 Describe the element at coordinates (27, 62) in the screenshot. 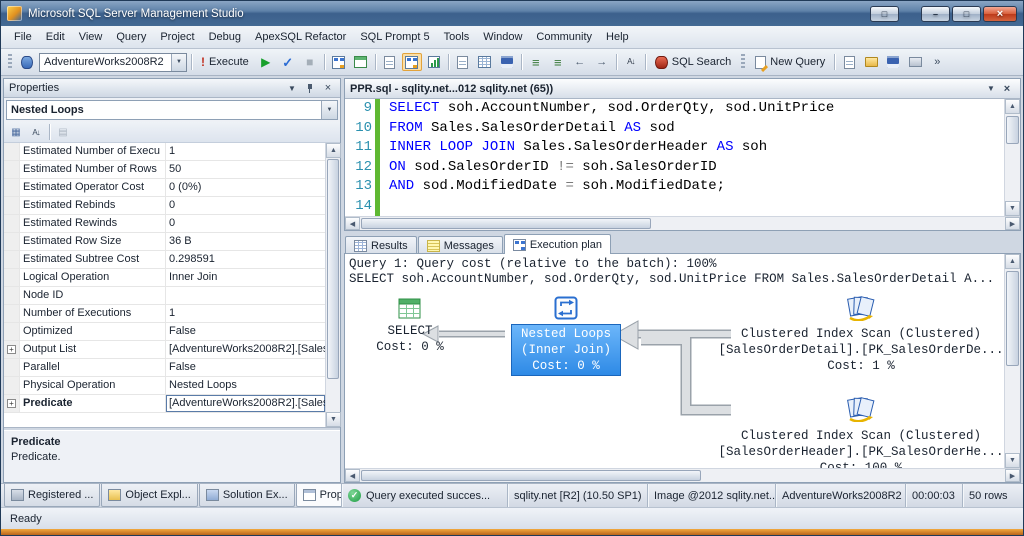

I see `change-connection-button` at that location.